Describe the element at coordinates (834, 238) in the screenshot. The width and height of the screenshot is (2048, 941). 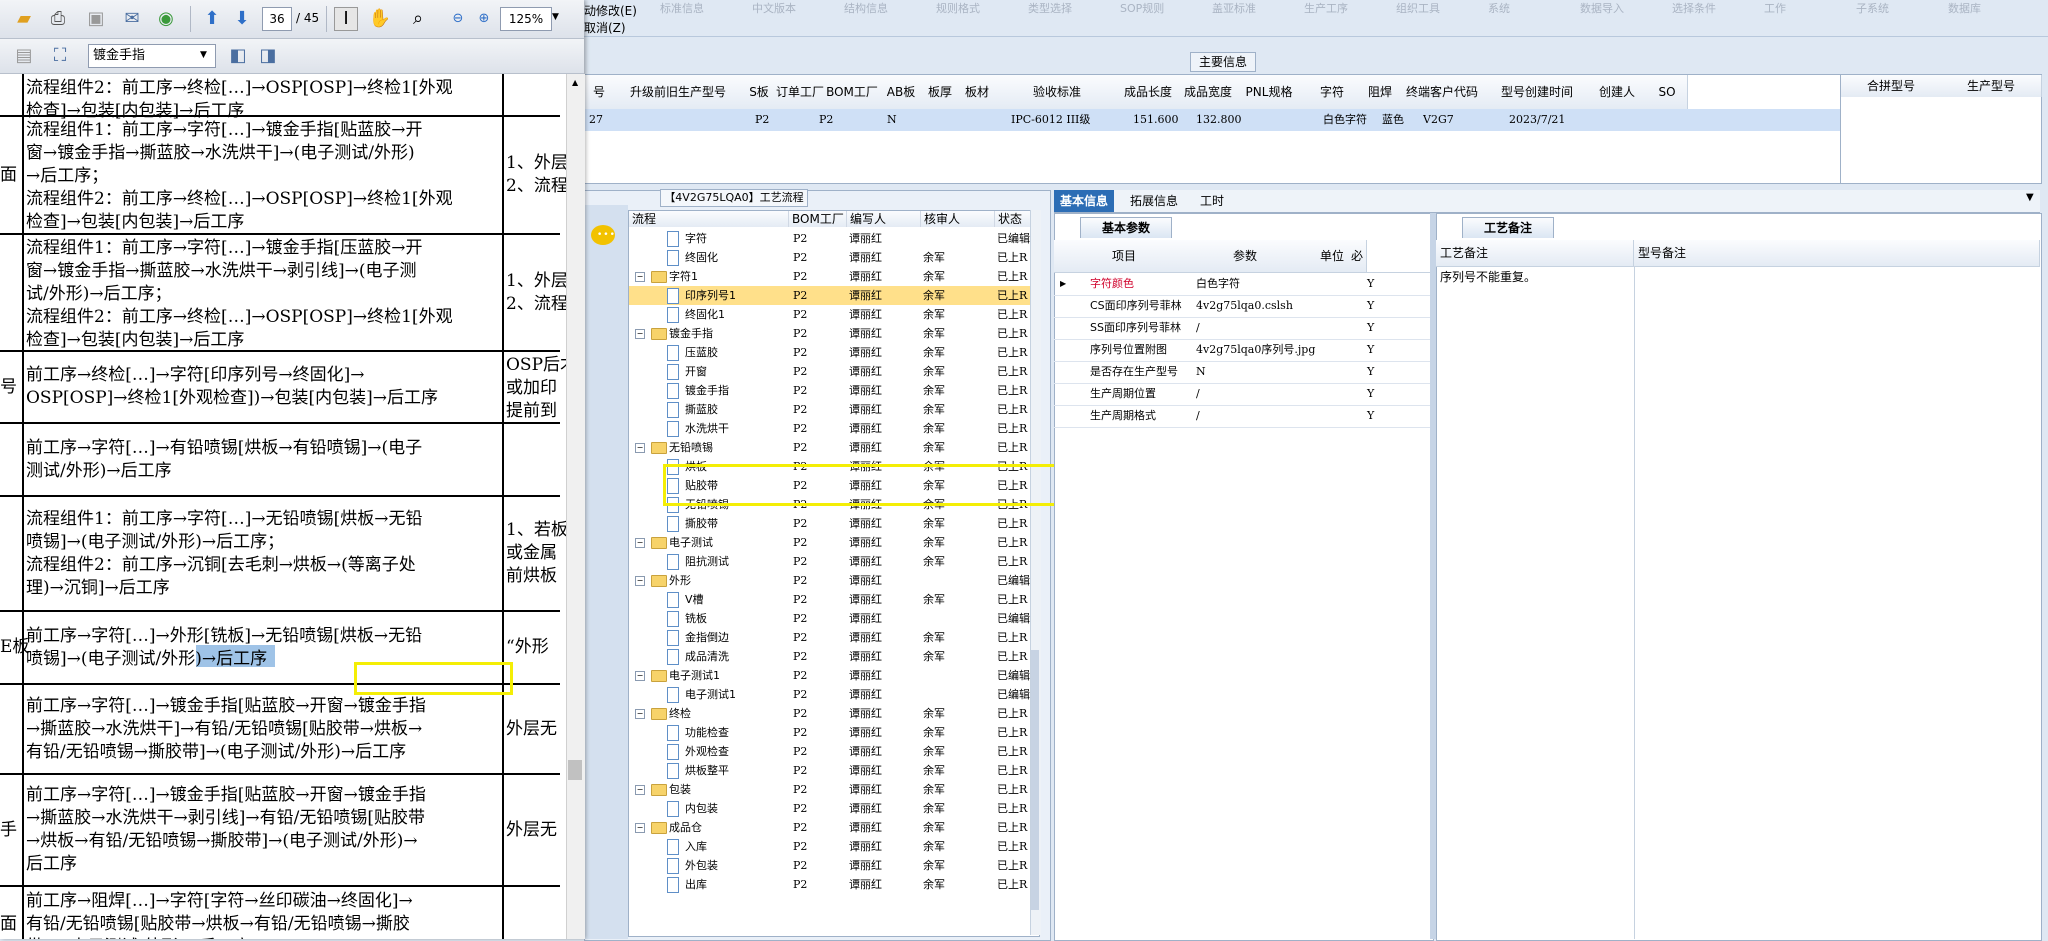
I see `workflow-row: 字符 P2 谭丽红 已编辑` at that location.